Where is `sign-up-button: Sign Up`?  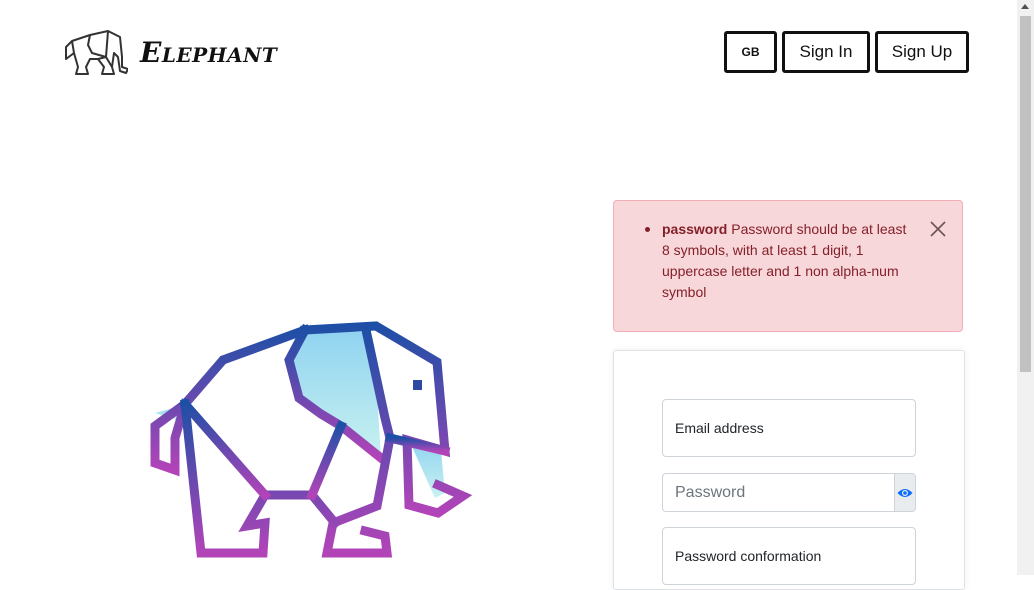 sign-up-button: Sign Up is located at coordinates (922, 52).